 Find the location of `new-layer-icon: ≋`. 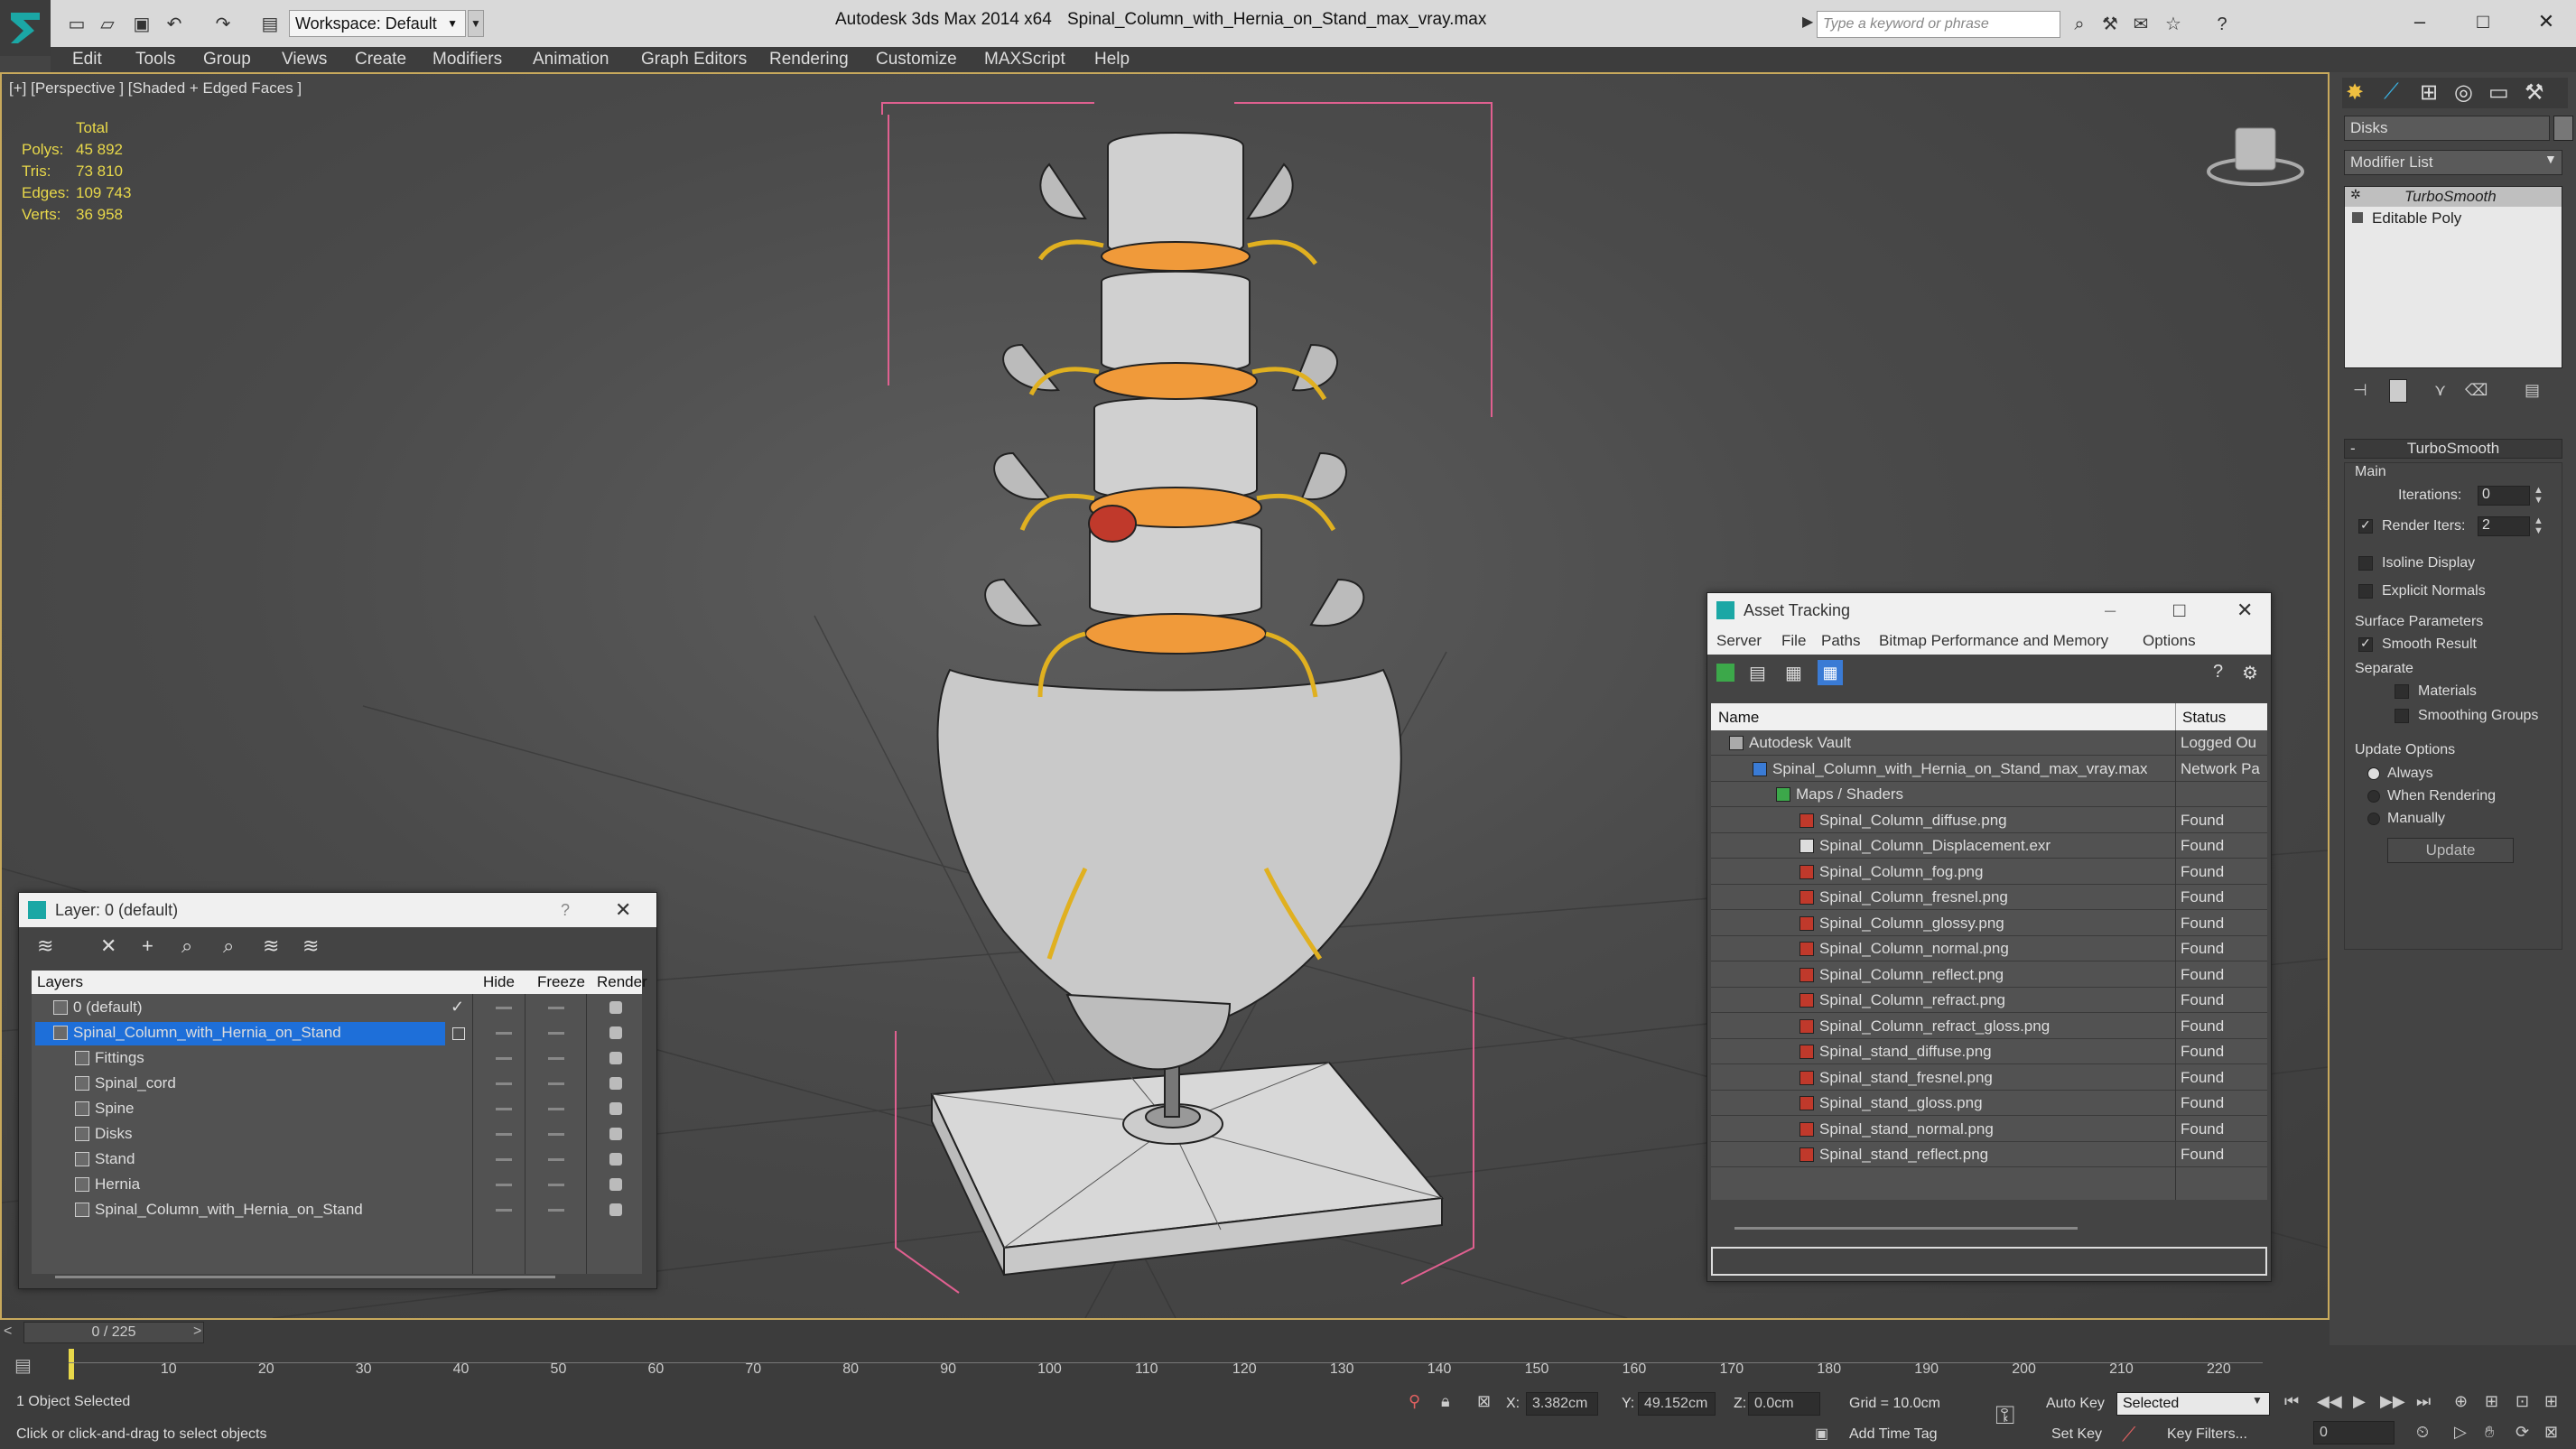

new-layer-icon: ≋ is located at coordinates (45, 946).